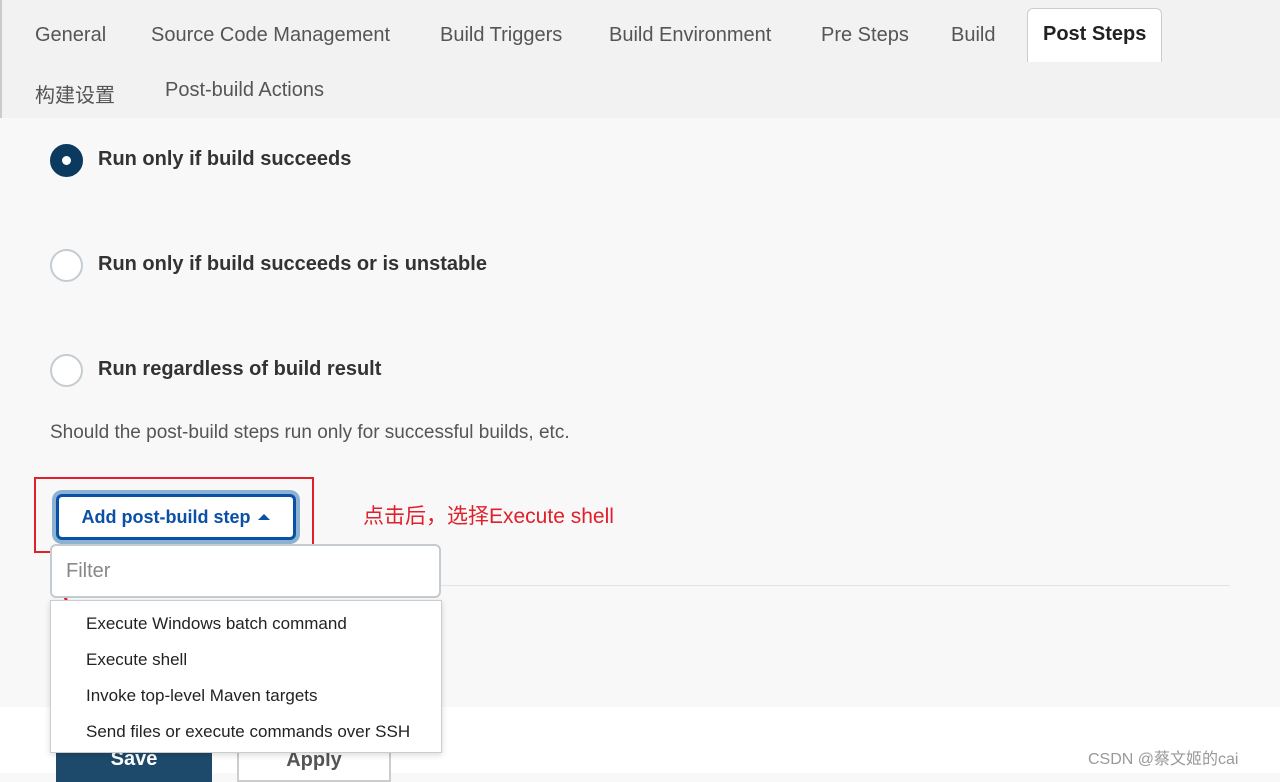 The height and width of the screenshot is (782, 1280). Describe the element at coordinates (973, 35) in the screenshot. I see `tab-build: Build` at that location.